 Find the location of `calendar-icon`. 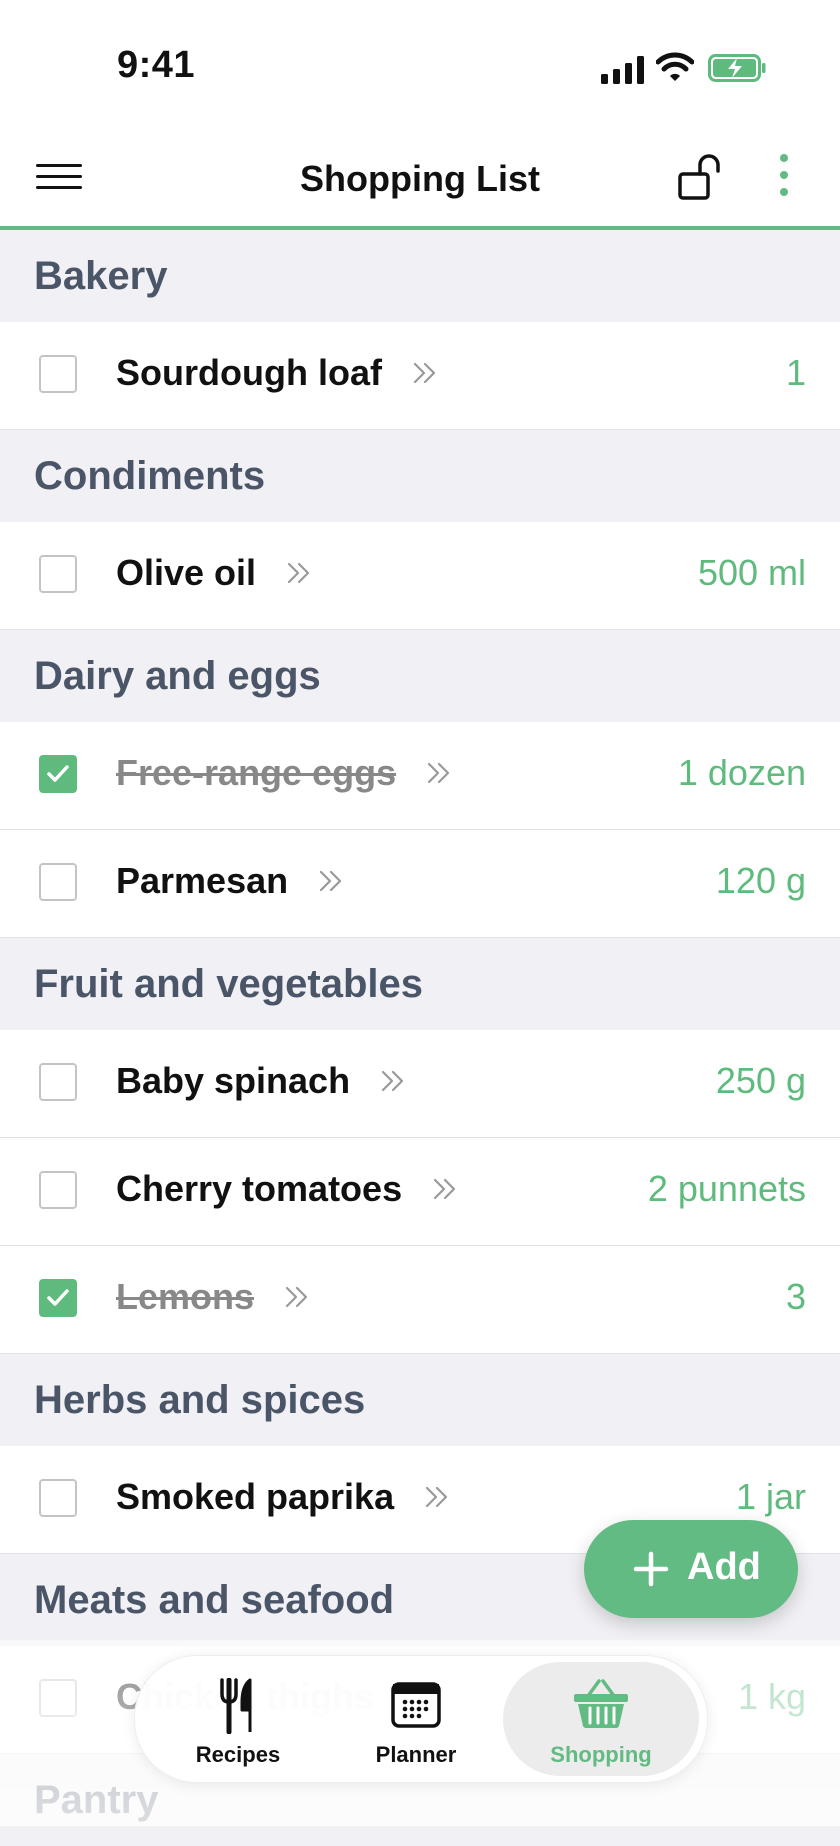

calendar-icon is located at coordinates (416, 1705).